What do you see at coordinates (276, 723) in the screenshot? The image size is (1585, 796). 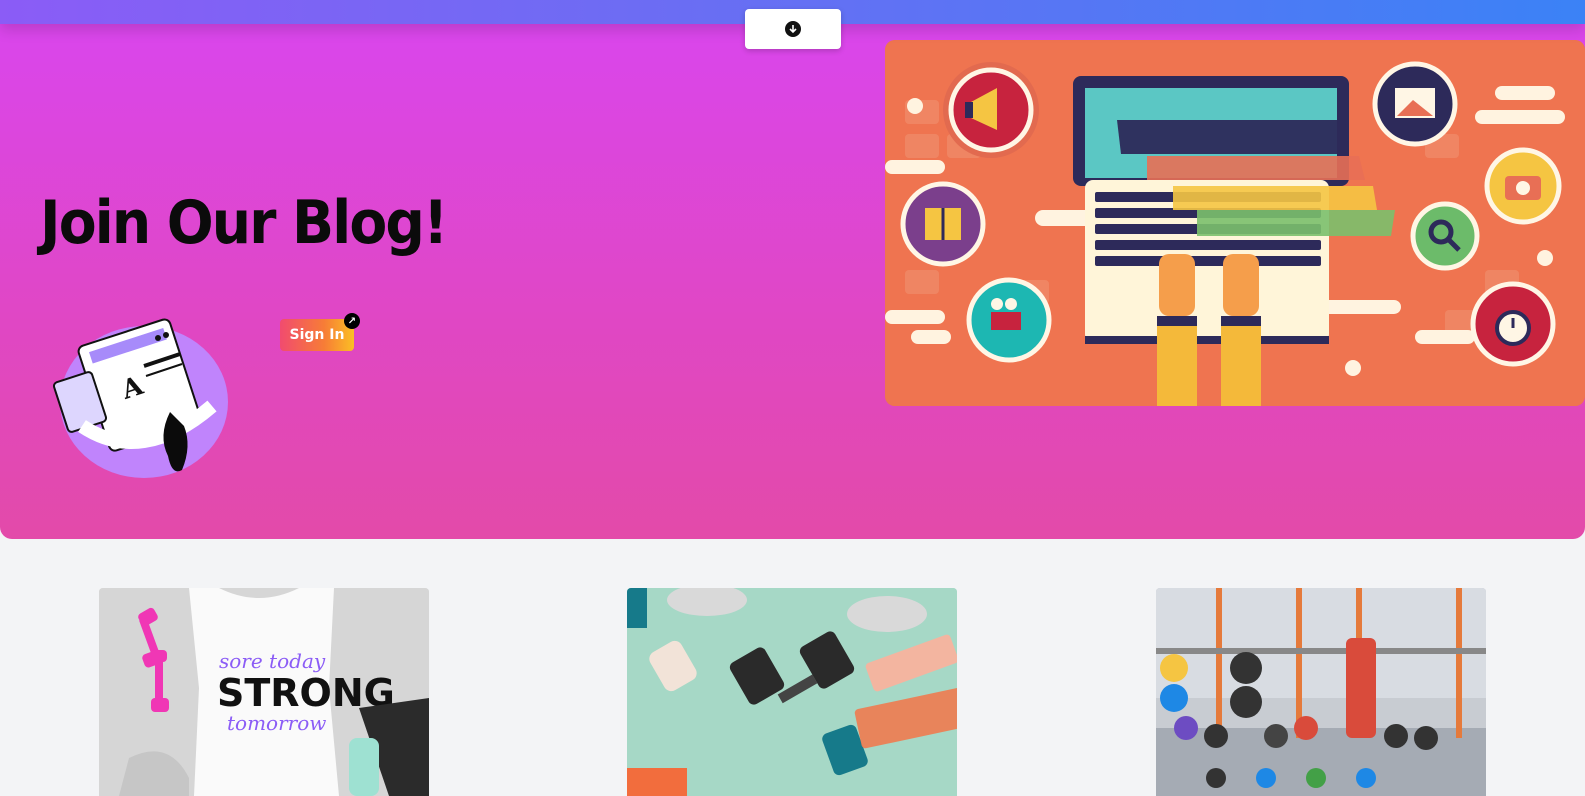 I see `shirt-text-line3: tomorrow` at bounding box center [276, 723].